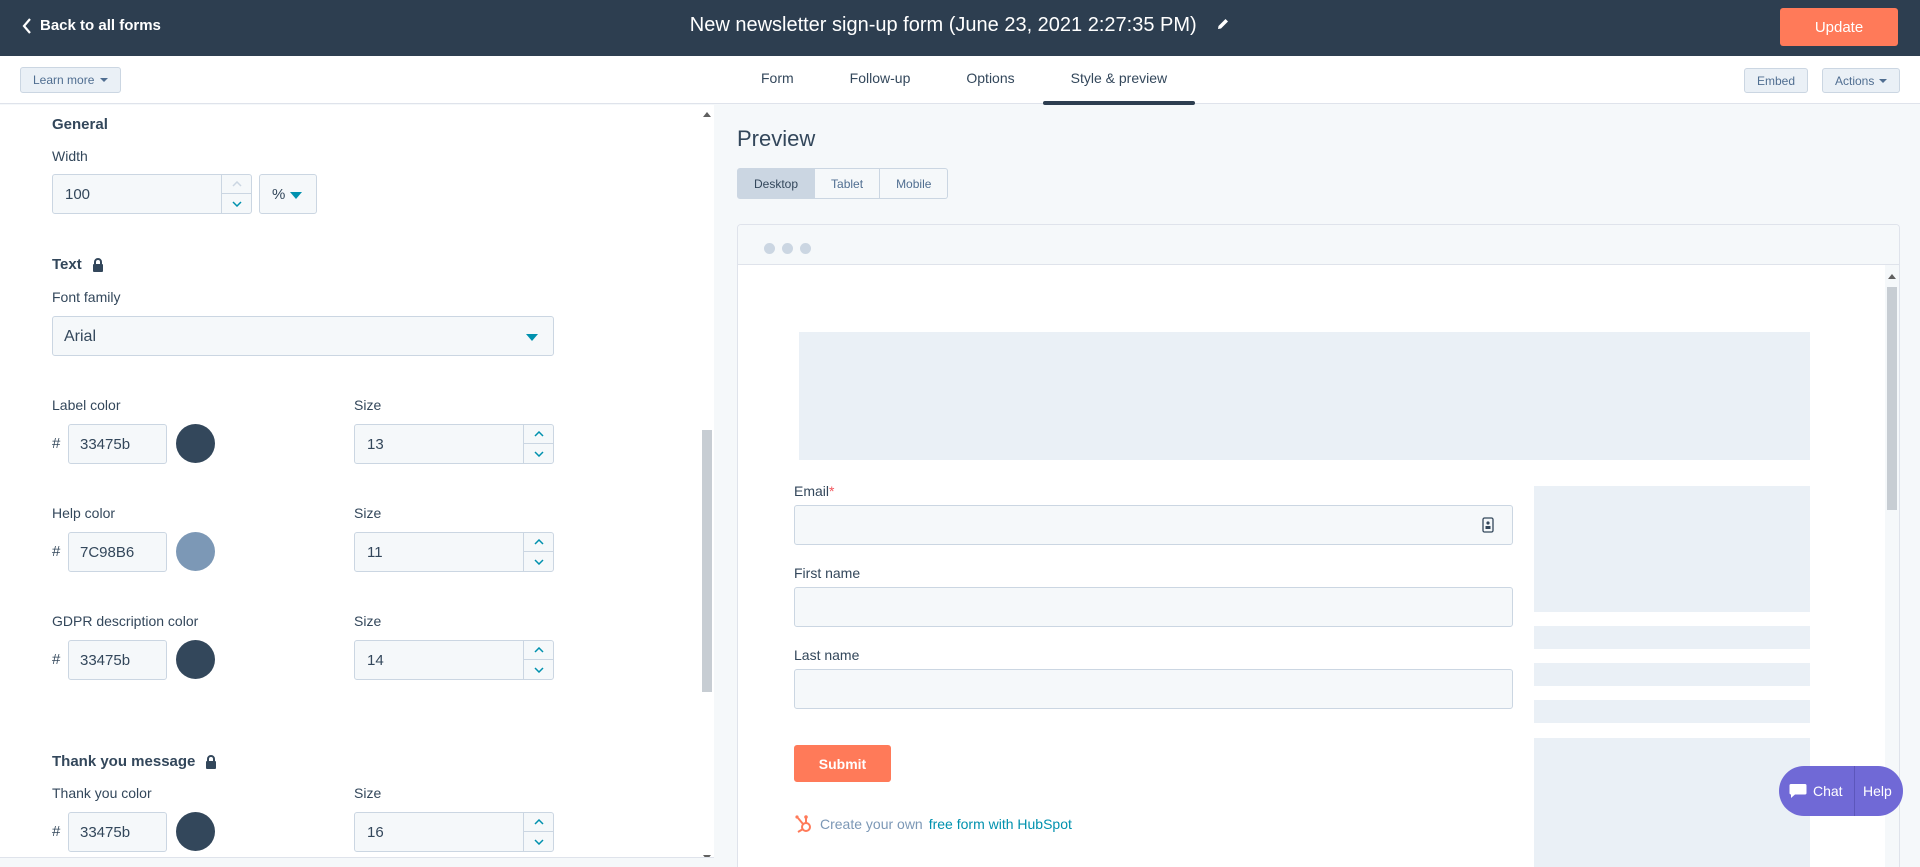 The image size is (1920, 867). Describe the element at coordinates (105, 832) in the screenshot. I see `thank-you-color-value: 33475b` at that location.